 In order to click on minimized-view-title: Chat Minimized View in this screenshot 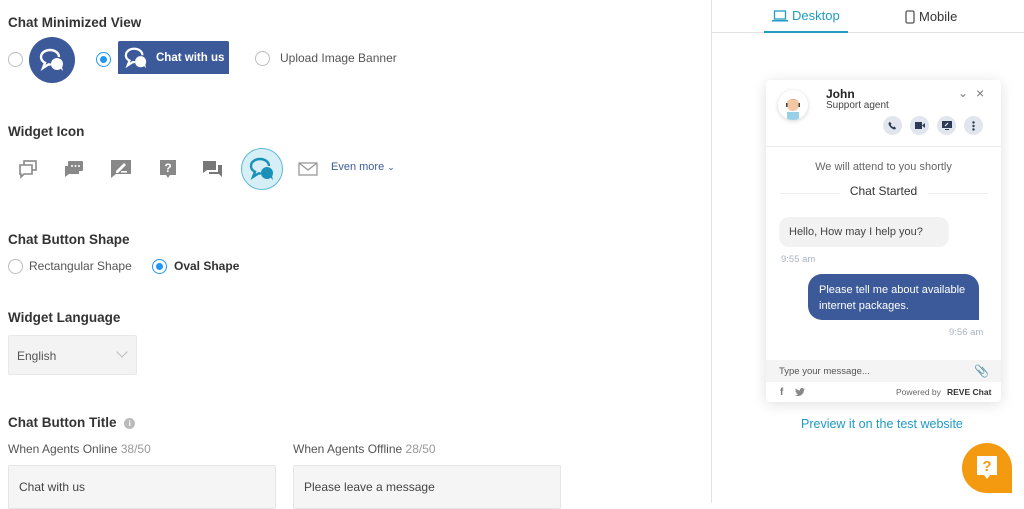, I will do `click(75, 22)`.